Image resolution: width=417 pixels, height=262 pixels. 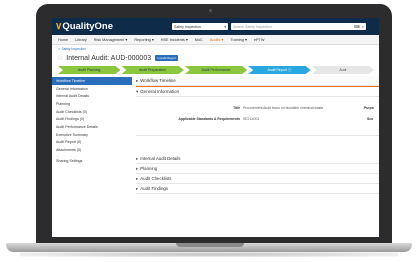 I want to click on section-title: Internal Audit Details, so click(x=160, y=158).